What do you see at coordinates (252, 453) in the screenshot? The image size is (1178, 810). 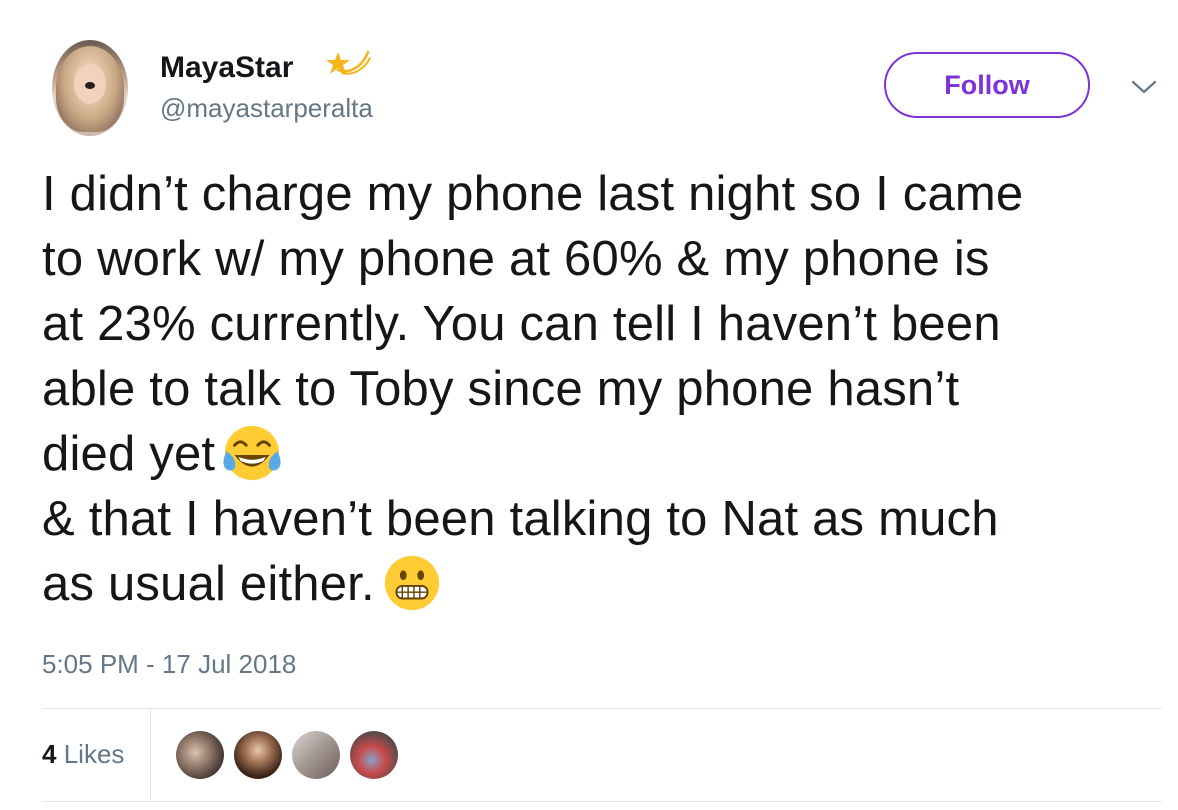 I see `face-with-tears-of-joy-icon` at bounding box center [252, 453].